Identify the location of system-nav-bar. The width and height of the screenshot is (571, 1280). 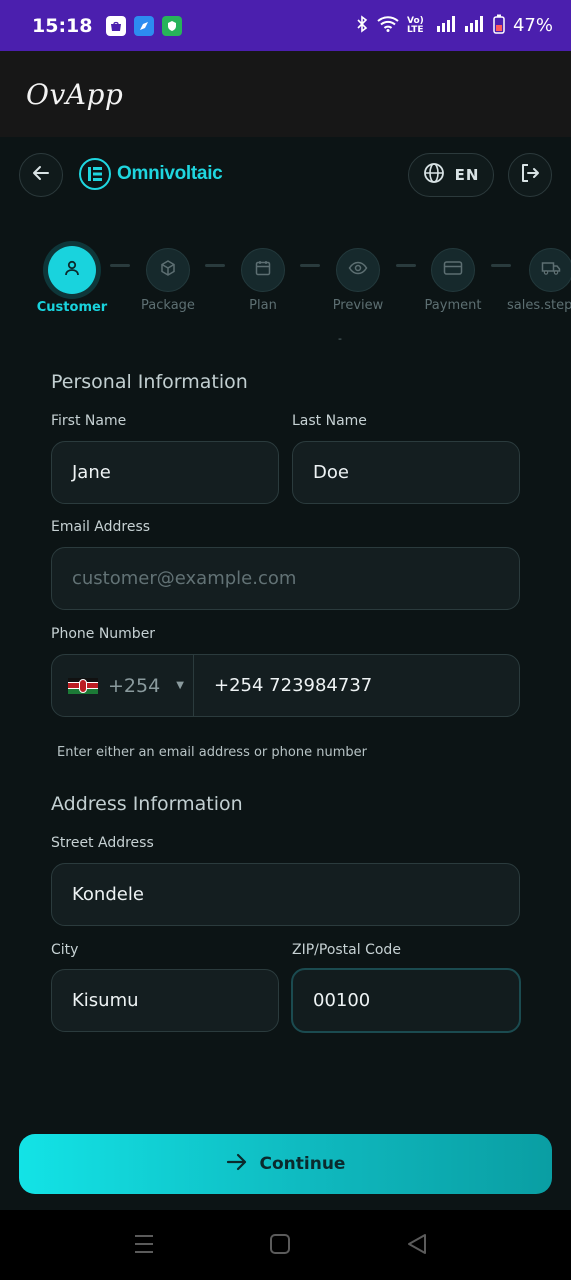
(285, 1245).